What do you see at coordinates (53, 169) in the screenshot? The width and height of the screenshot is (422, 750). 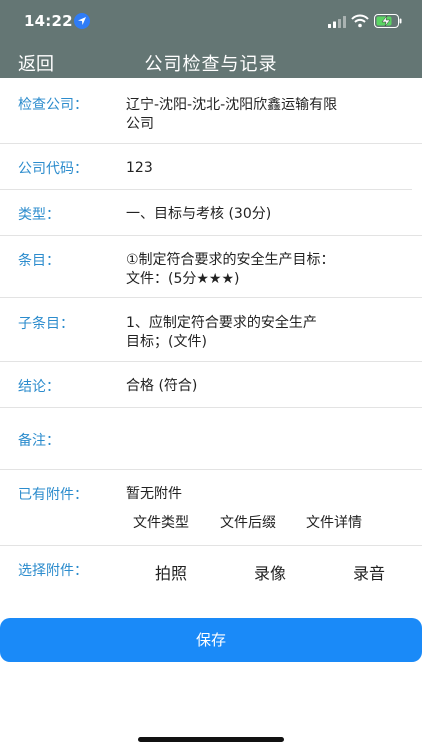 I see `company-code-label: 公司代码：` at bounding box center [53, 169].